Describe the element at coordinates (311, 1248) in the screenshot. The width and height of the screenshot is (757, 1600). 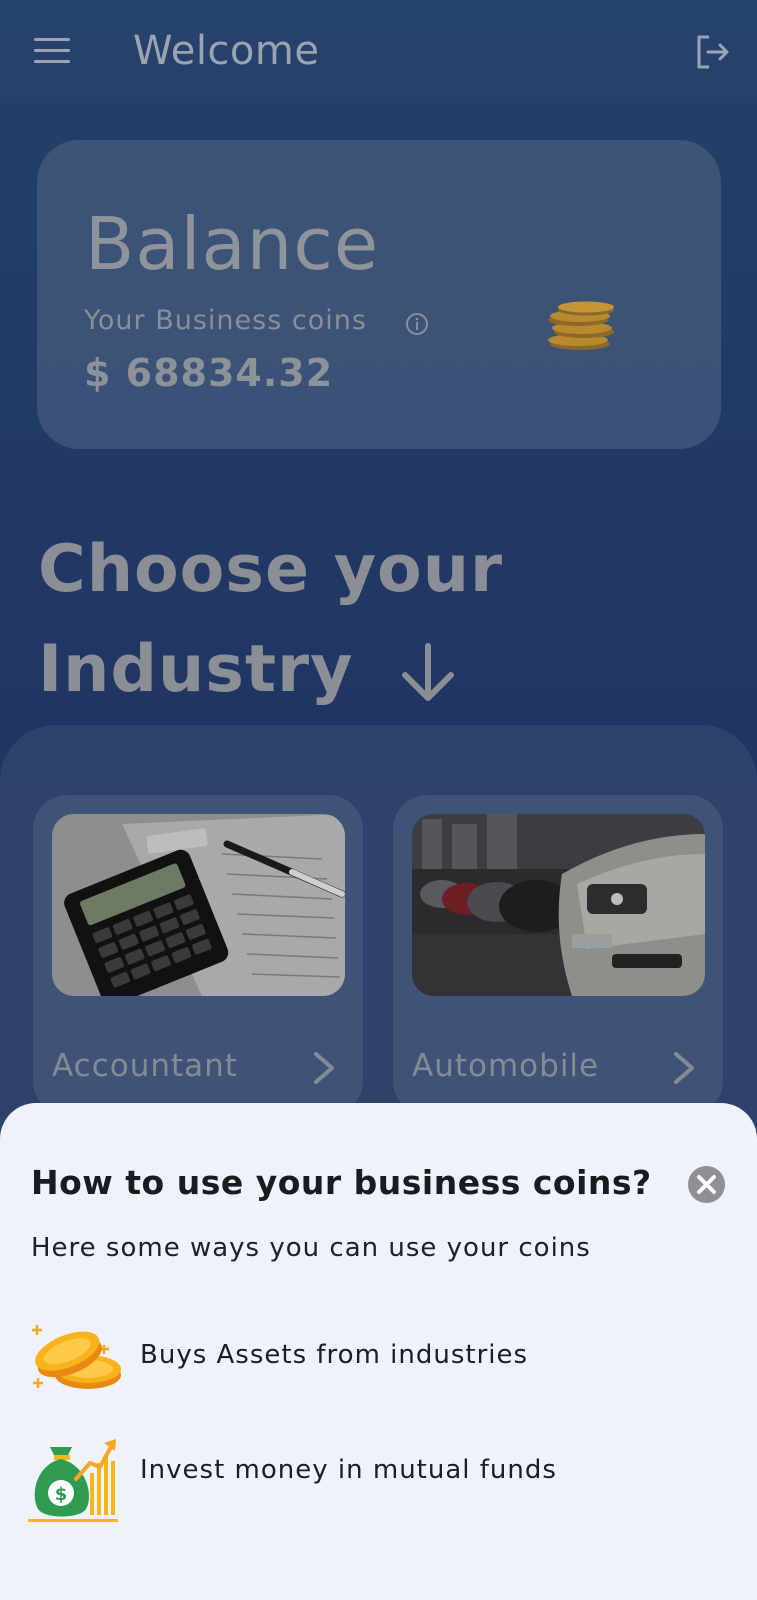
I see `sheet-subtitle: Here some ways you can use your coins` at that location.